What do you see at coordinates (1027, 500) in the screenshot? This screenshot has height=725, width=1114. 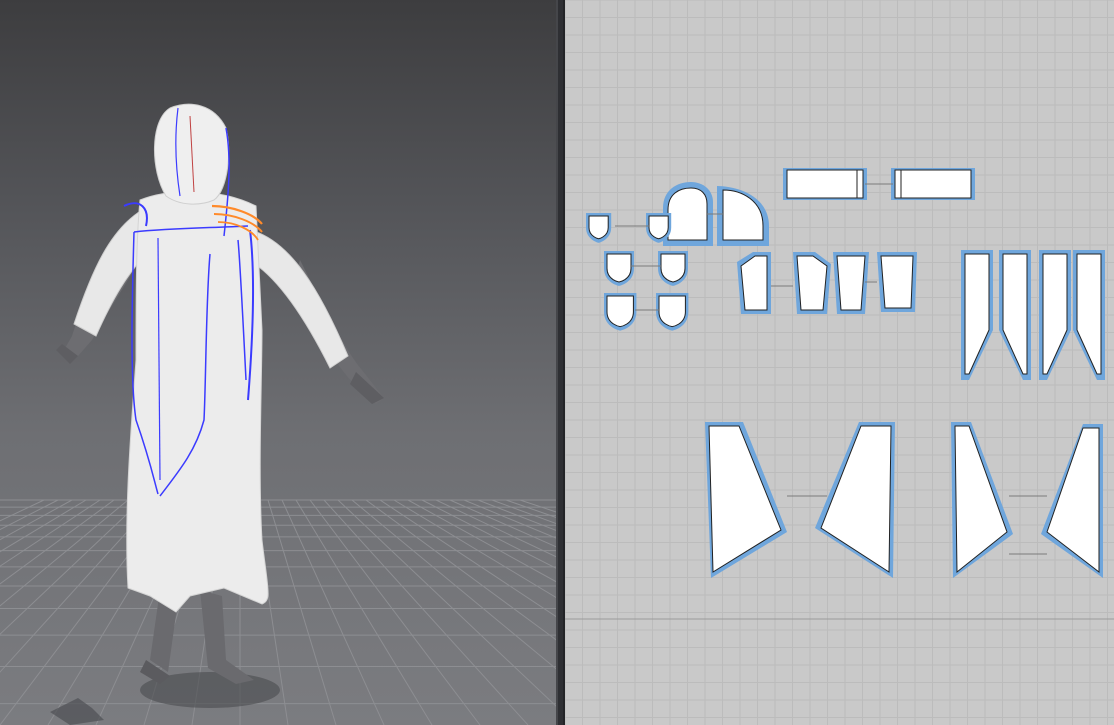 I see `skirt-right-pieces` at bounding box center [1027, 500].